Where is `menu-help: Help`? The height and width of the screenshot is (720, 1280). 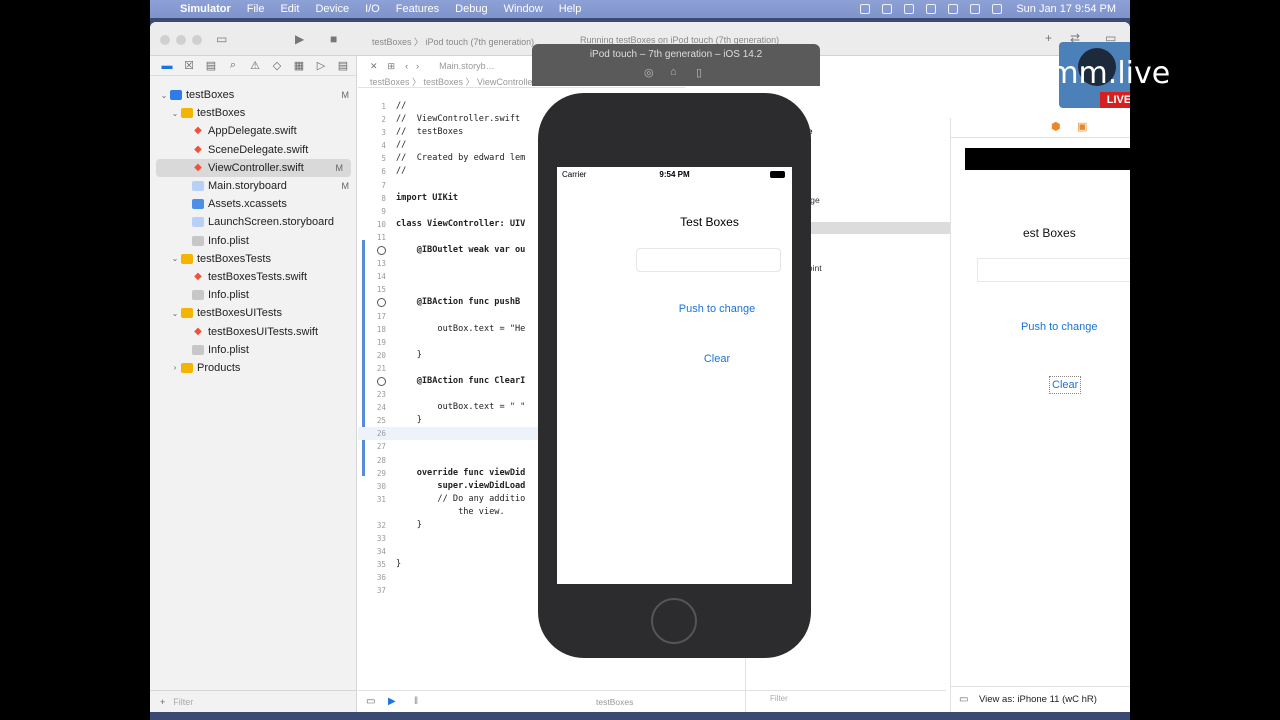 menu-help: Help is located at coordinates (570, 9).